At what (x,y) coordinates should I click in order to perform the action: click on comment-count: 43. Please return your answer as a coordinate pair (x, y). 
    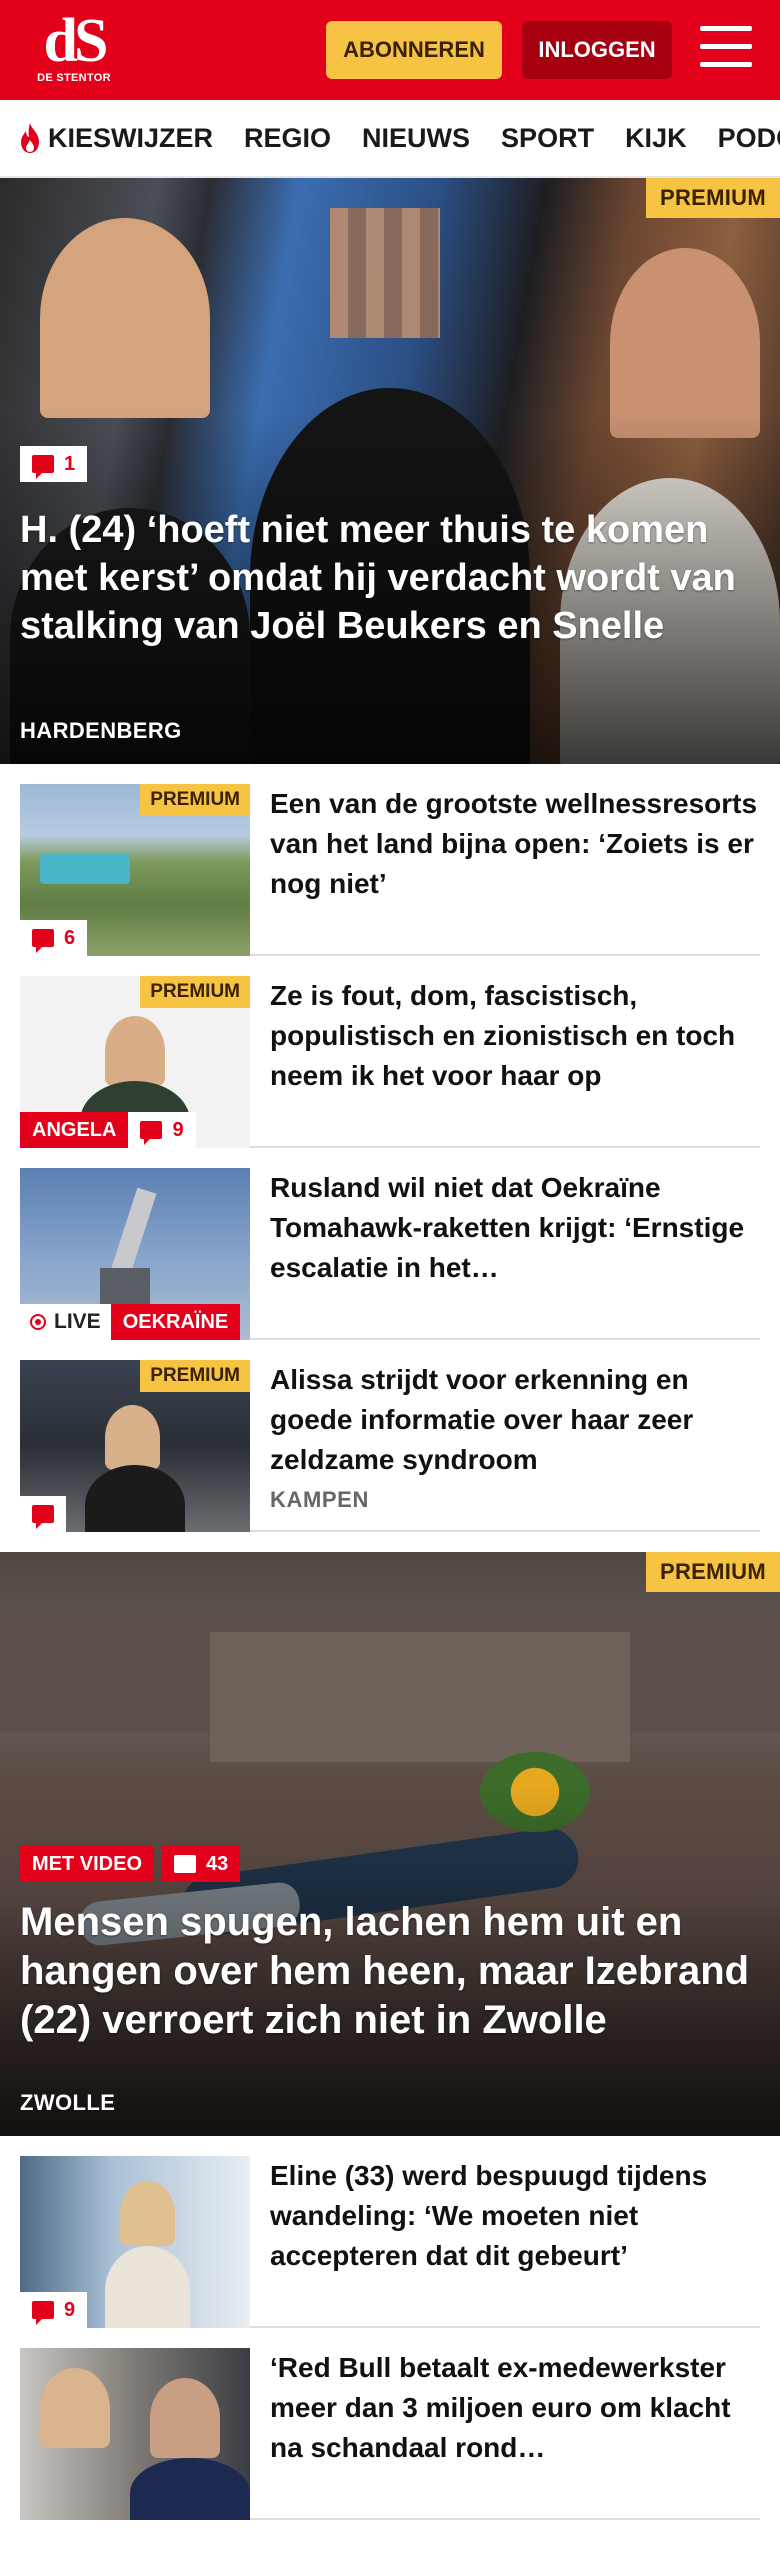
    Looking at the image, I should click on (217, 1863).